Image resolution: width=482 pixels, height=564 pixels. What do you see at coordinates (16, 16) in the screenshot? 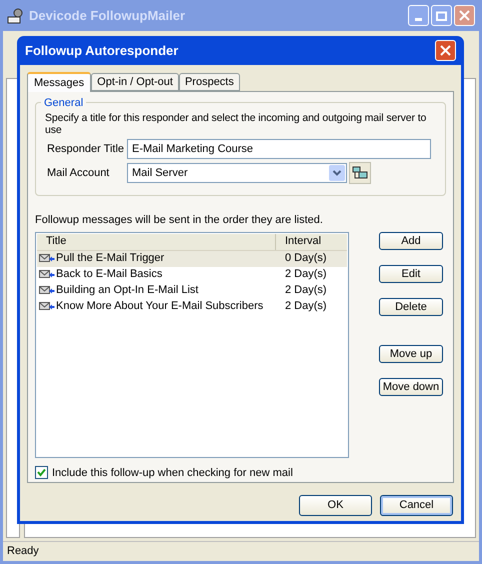
I see `app-icon` at bounding box center [16, 16].